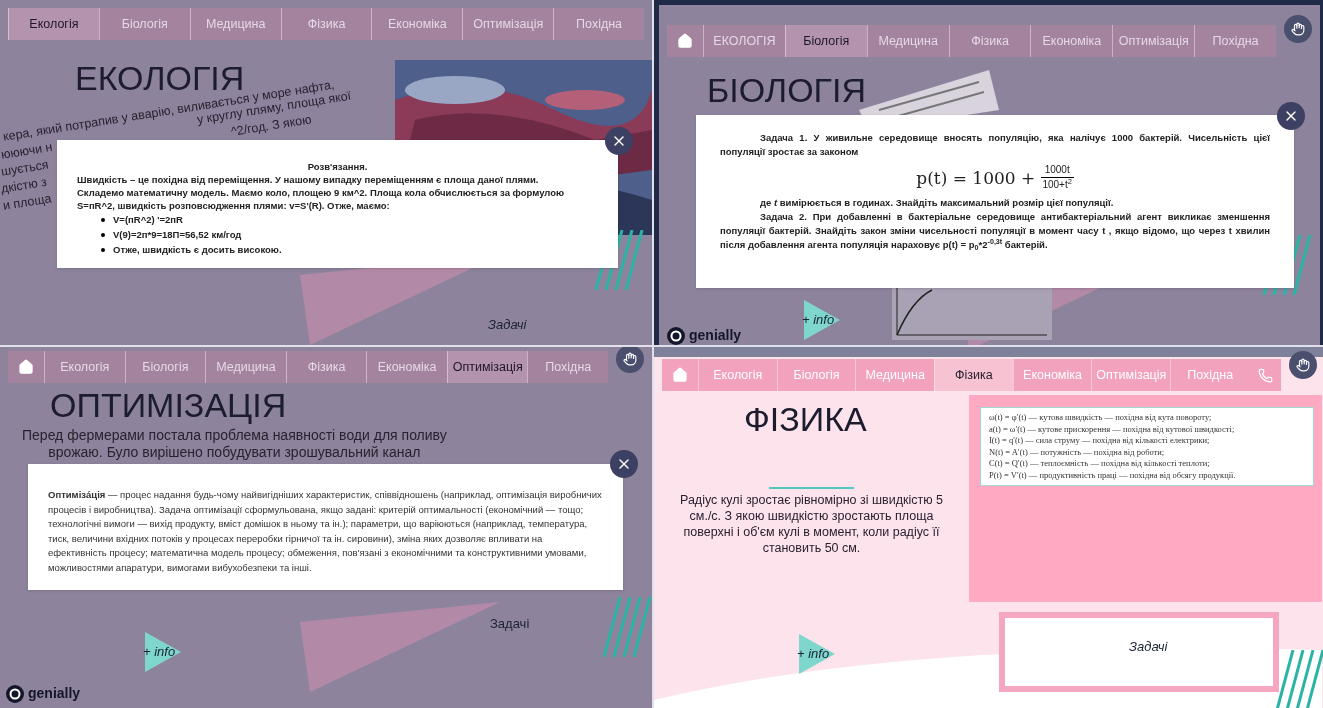 The image size is (1323, 708). What do you see at coordinates (744, 41) in the screenshot?
I see `nav-tab: ЕКОЛОГІЯ` at bounding box center [744, 41].